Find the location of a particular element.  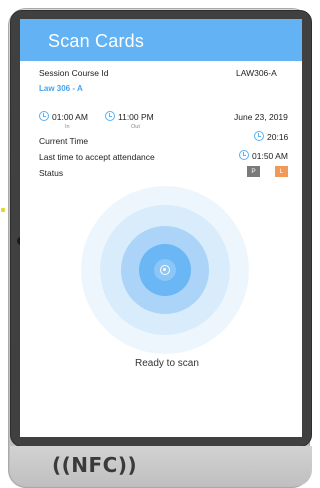

decorative-mark is located at coordinates (3, 210).